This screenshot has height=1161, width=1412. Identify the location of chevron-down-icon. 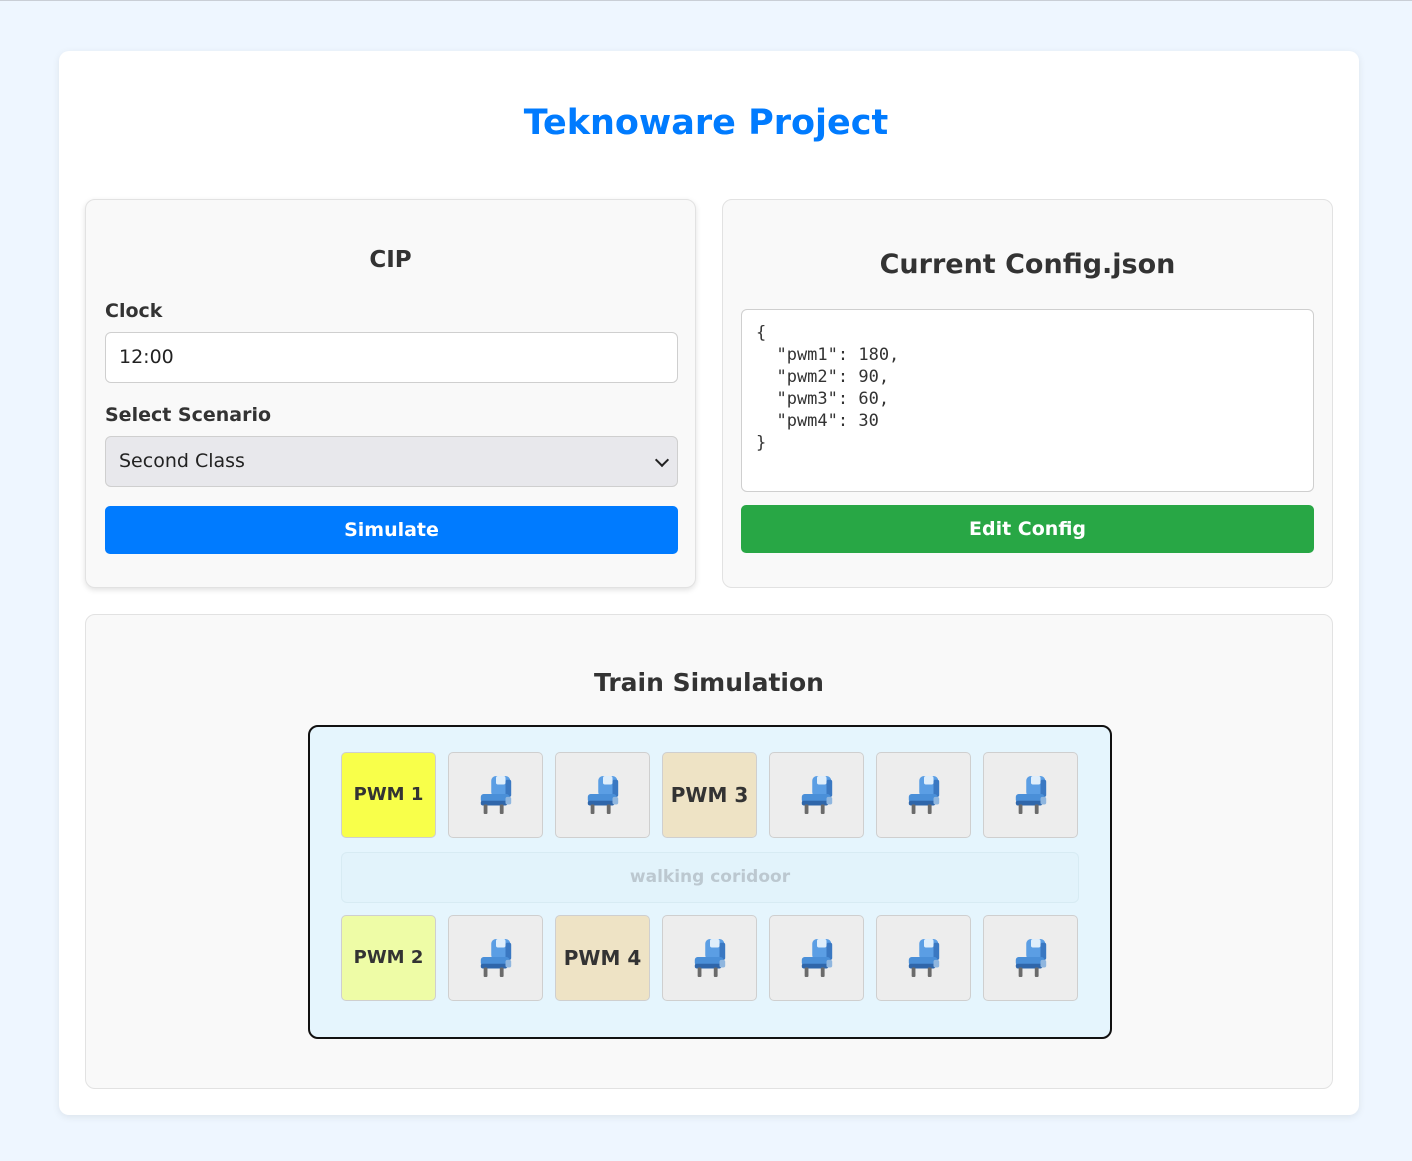
(662, 460).